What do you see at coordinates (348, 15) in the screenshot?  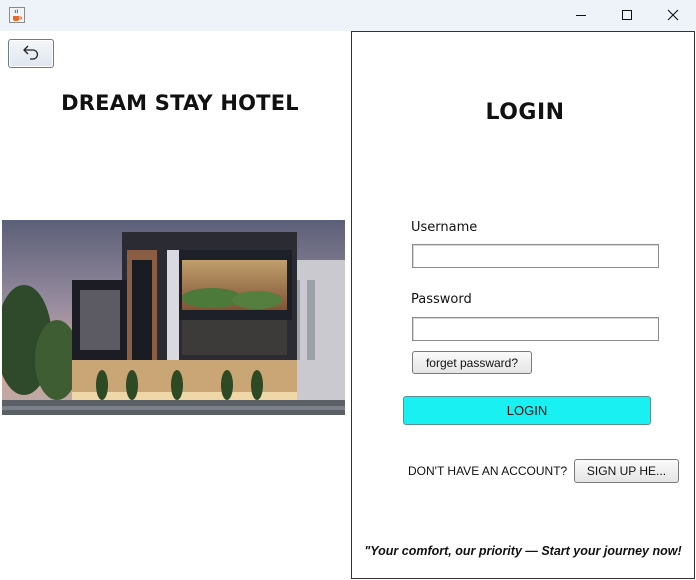 I see `window-titlebar` at bounding box center [348, 15].